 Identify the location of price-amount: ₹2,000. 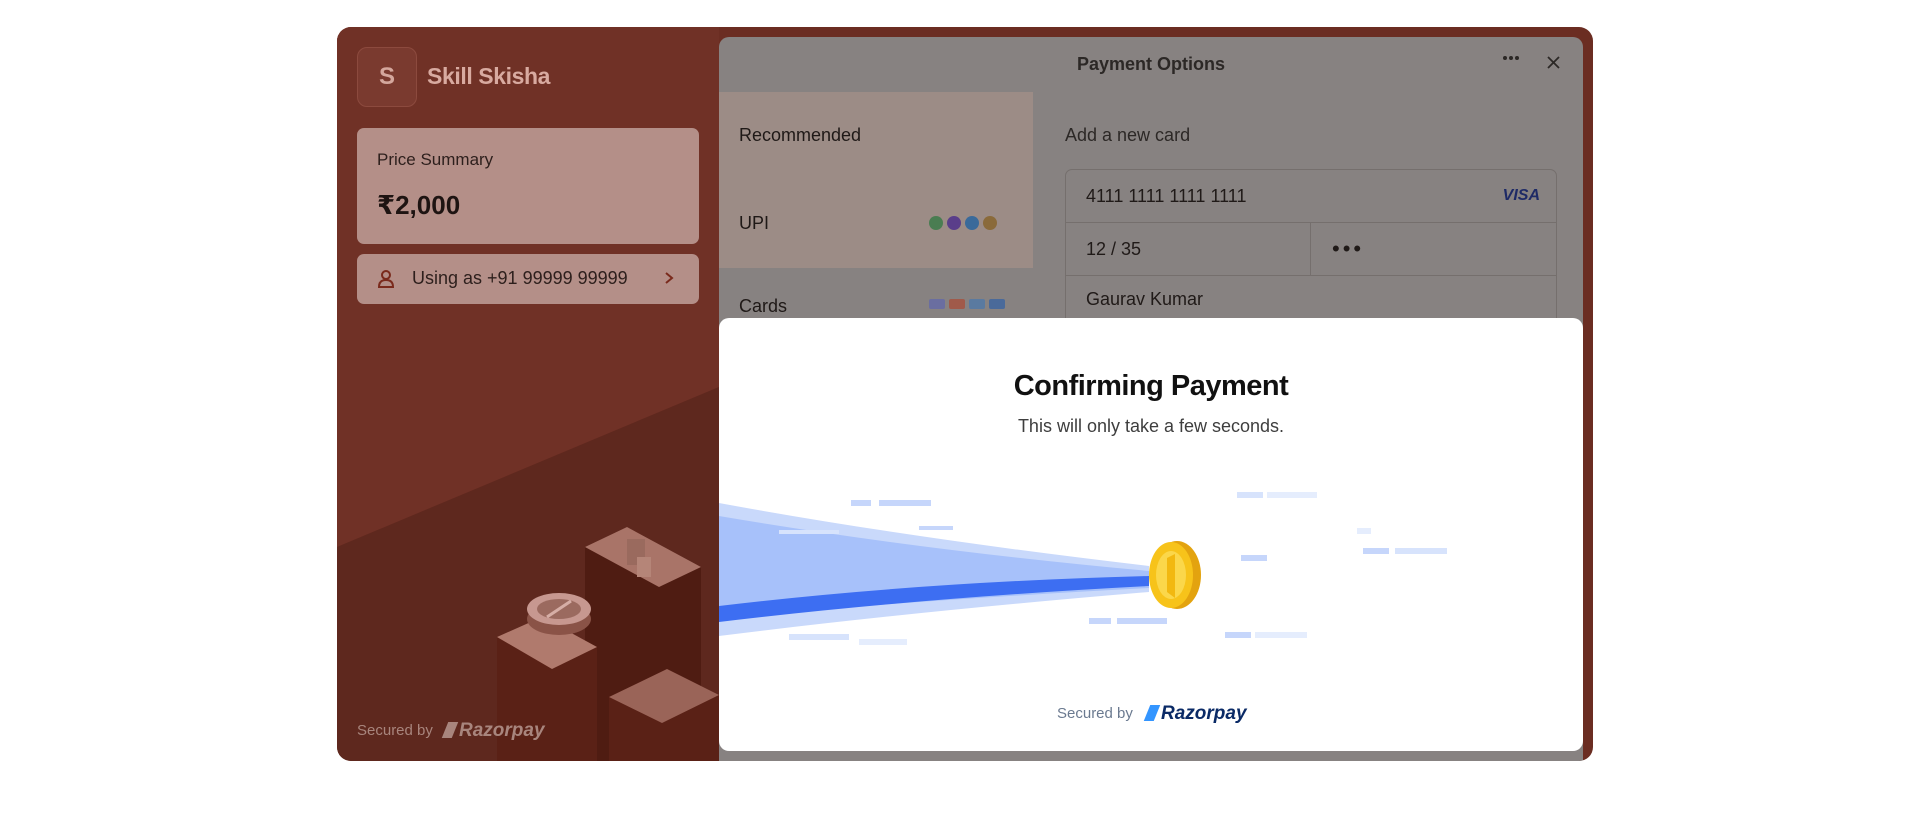
(419, 205).